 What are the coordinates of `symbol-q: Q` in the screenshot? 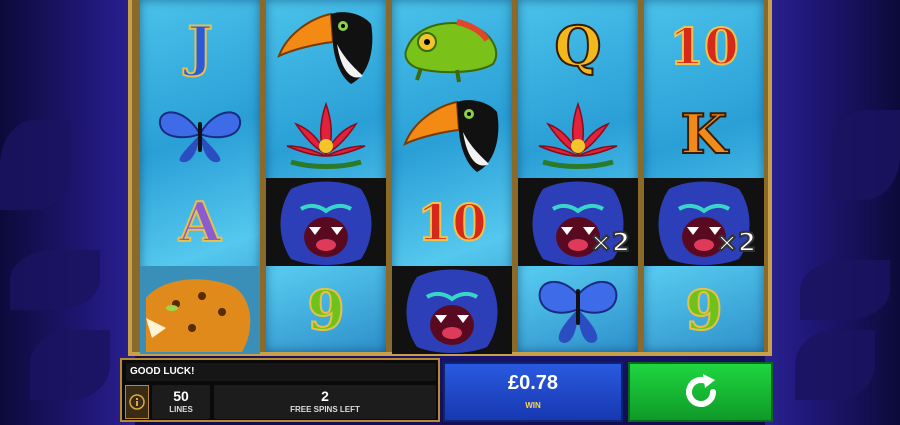 It's located at (578, 46).